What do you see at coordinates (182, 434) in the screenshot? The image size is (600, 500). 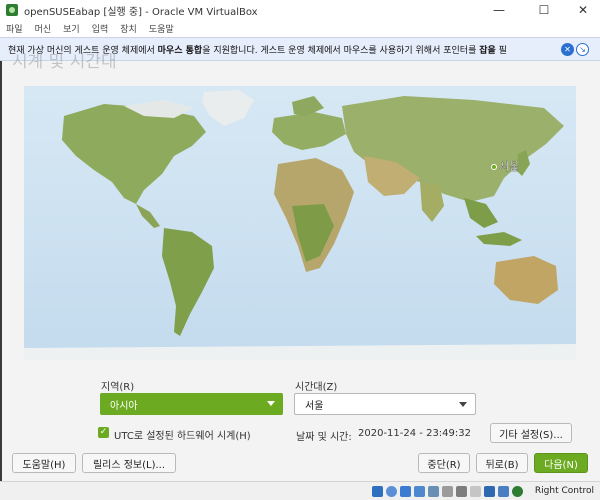 I see `hw-clock-utc-label: UTC로 설정된 하드웨어 시계(H)` at bounding box center [182, 434].